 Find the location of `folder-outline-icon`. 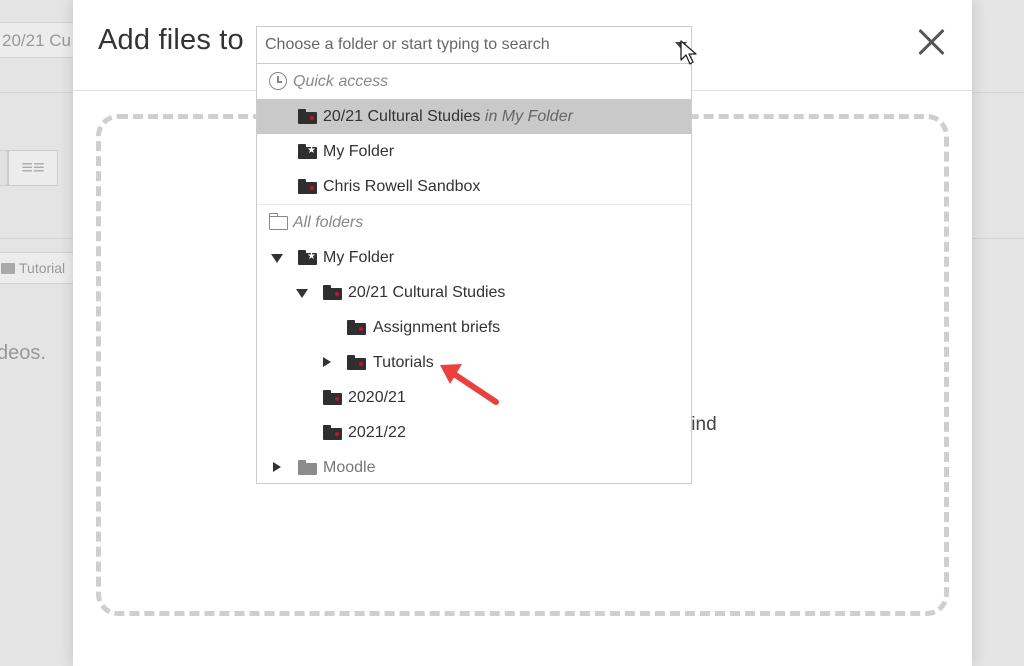

folder-outline-icon is located at coordinates (278, 221).